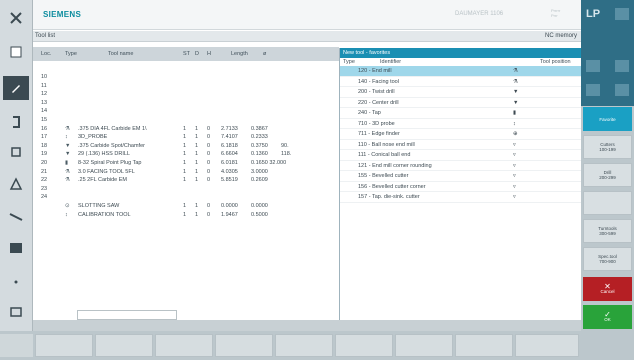  Describe the element at coordinates (186, 215) in the screenshot. I see `table-row: ↕ CALIBRATION TOOL 1 1 0 1.9467 0.5000` at that location.